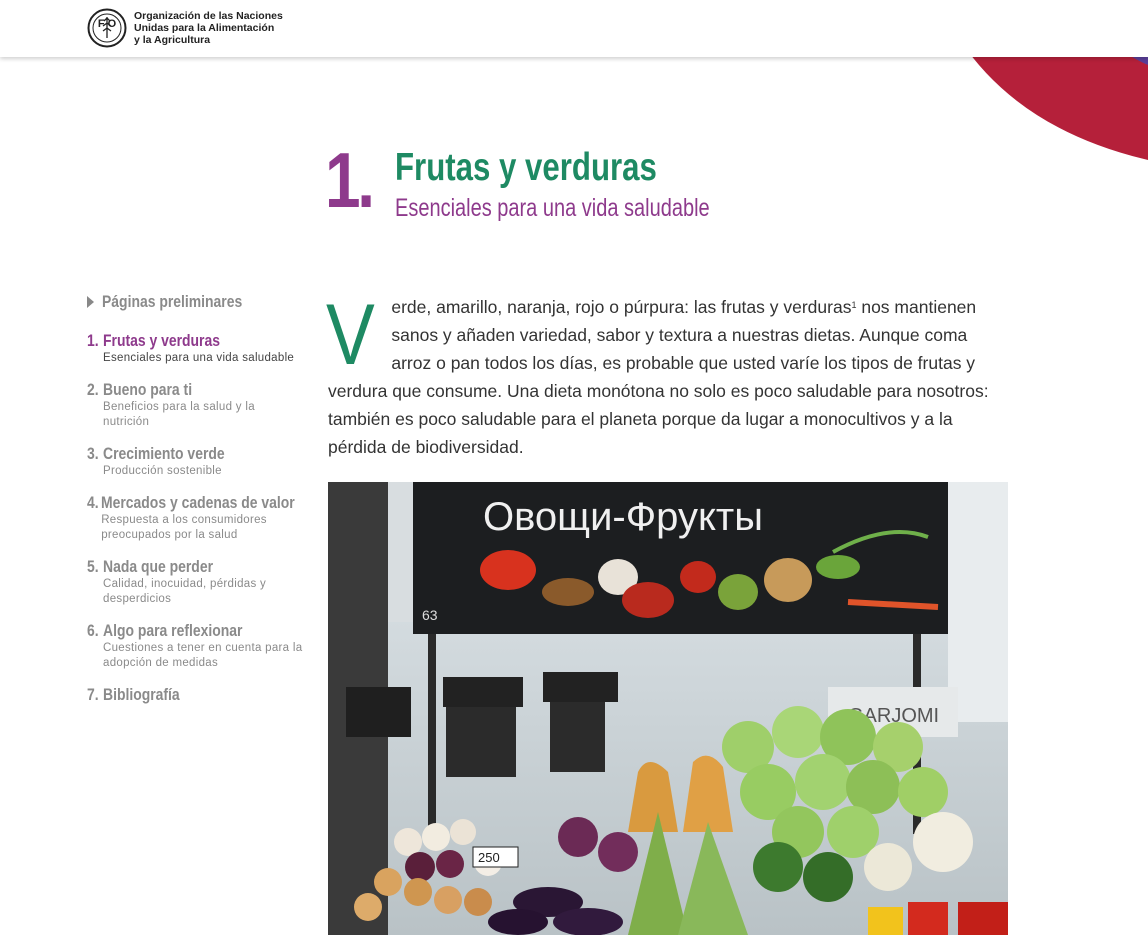  What do you see at coordinates (141, 694) in the screenshot?
I see `toc-item-title: Bibliografía` at bounding box center [141, 694].